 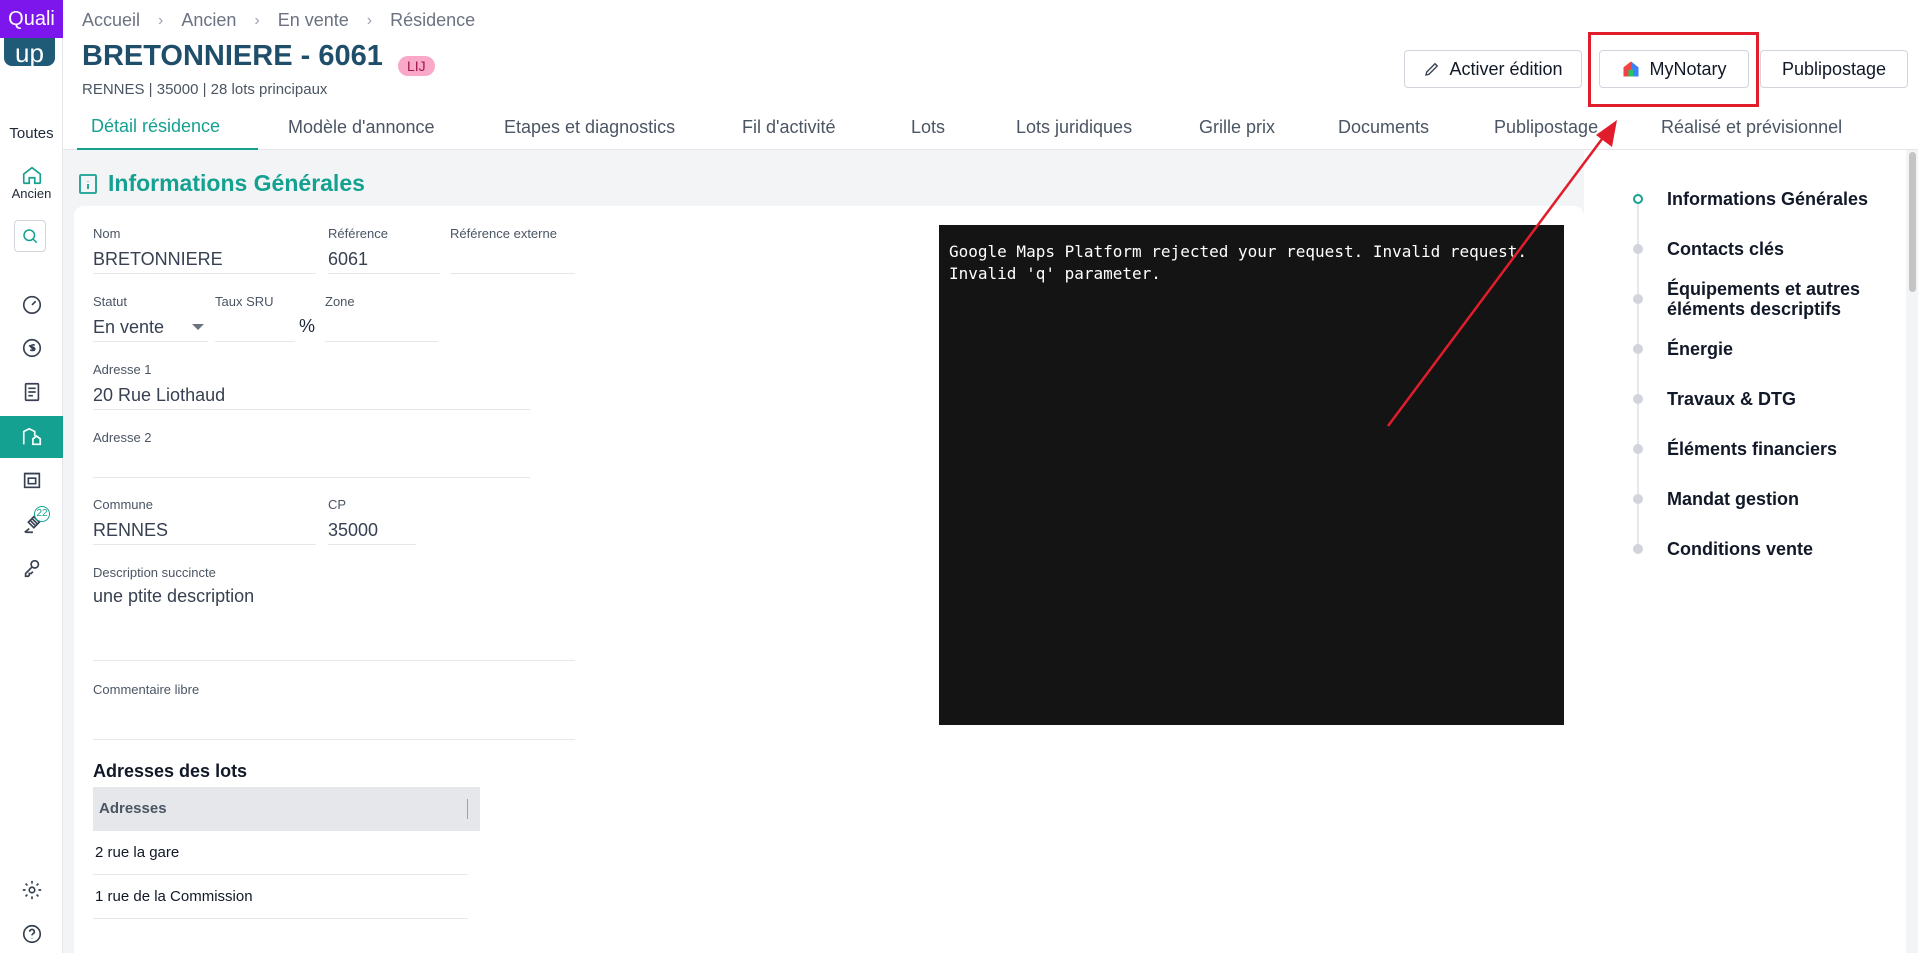 I want to click on commentaire-field, so click(x=334, y=720).